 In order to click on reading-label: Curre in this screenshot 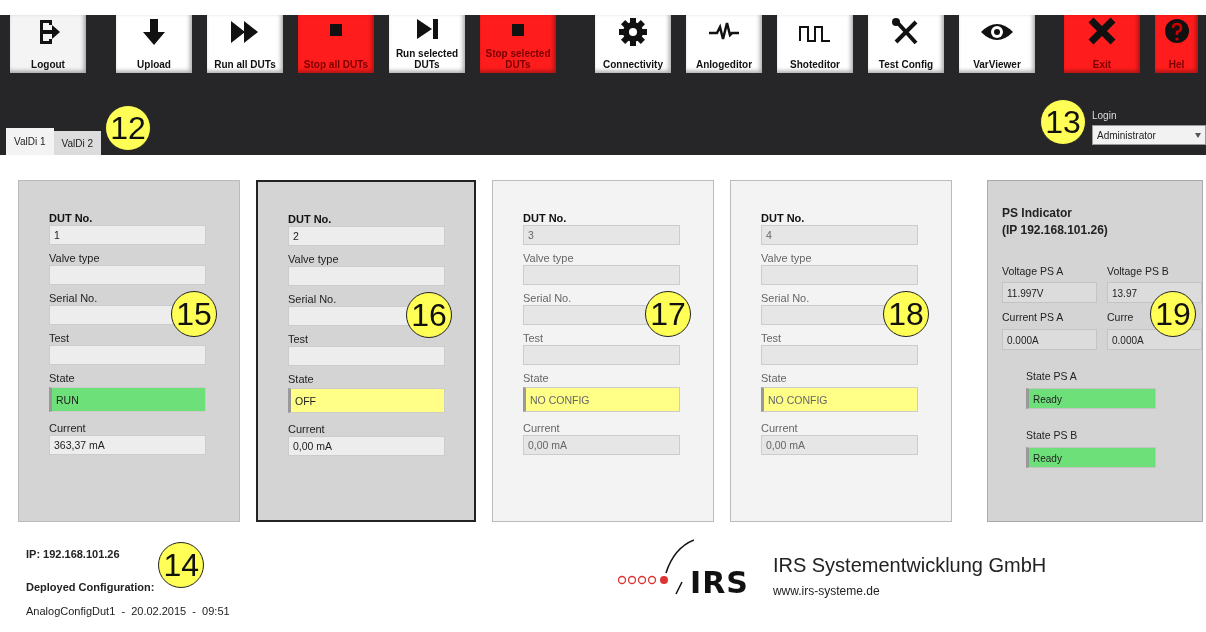, I will do `click(1120, 318)`.